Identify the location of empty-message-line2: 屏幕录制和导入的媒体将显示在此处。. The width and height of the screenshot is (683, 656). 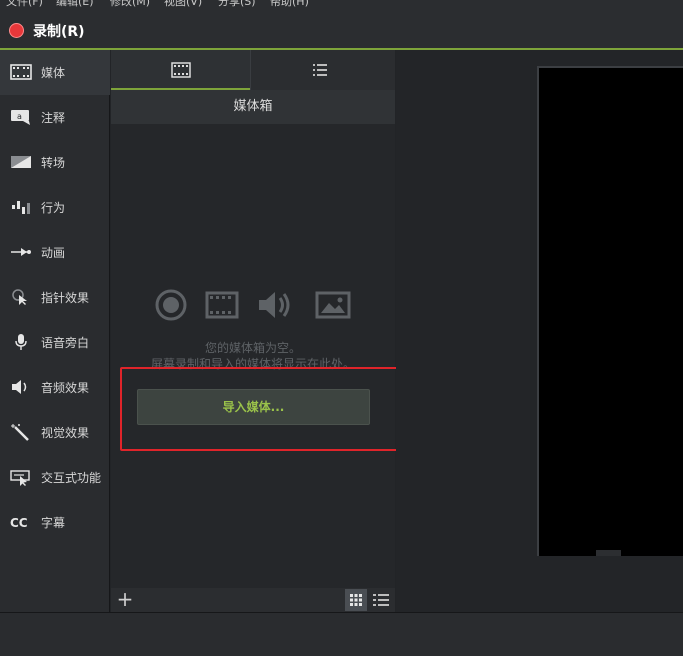
(252, 364).